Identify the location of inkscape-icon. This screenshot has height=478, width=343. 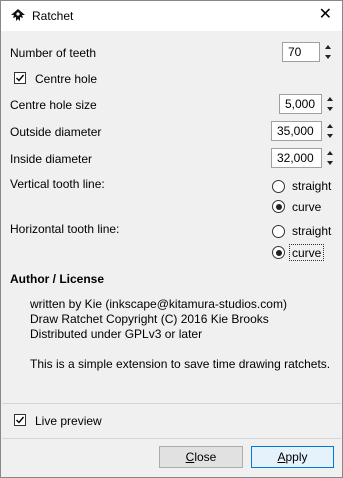
(18, 16).